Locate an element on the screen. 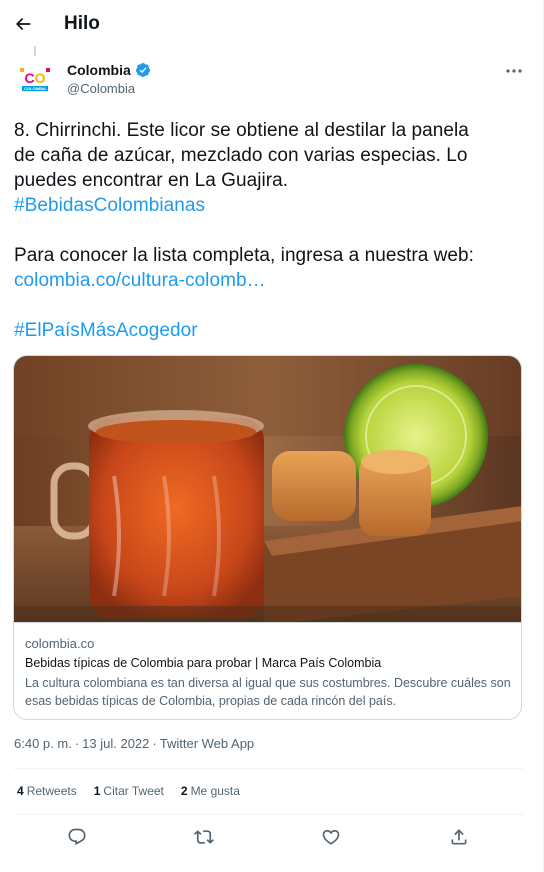  quotes-count: 1 is located at coordinates (97, 791).